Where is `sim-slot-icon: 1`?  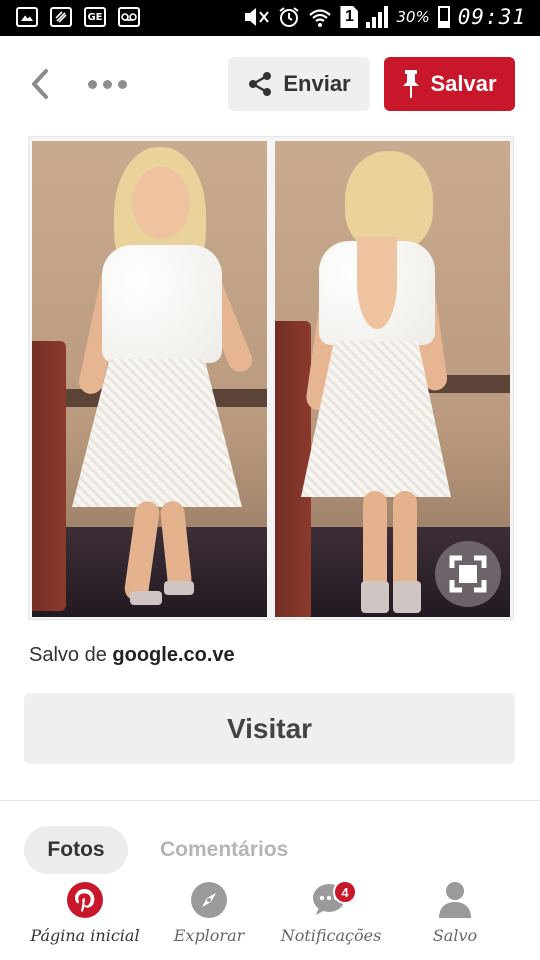 sim-slot-icon: 1 is located at coordinates (349, 17).